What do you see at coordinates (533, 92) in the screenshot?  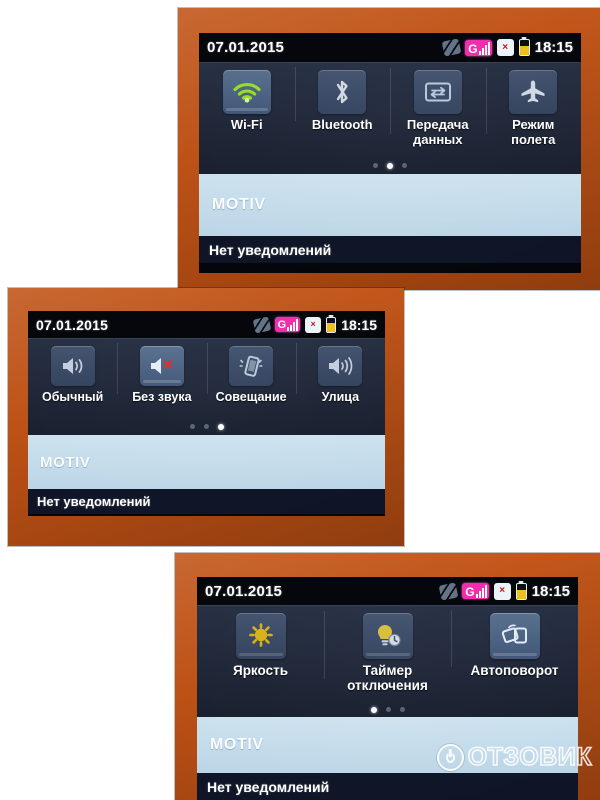 I see `airplane-icon` at bounding box center [533, 92].